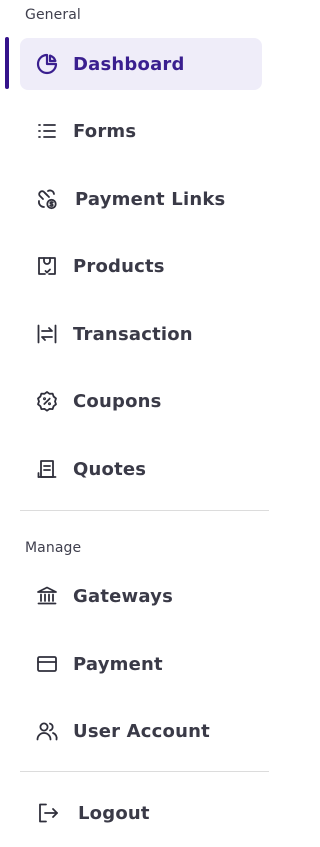  What do you see at coordinates (53, 15) in the screenshot?
I see `section-label-general: General` at bounding box center [53, 15].